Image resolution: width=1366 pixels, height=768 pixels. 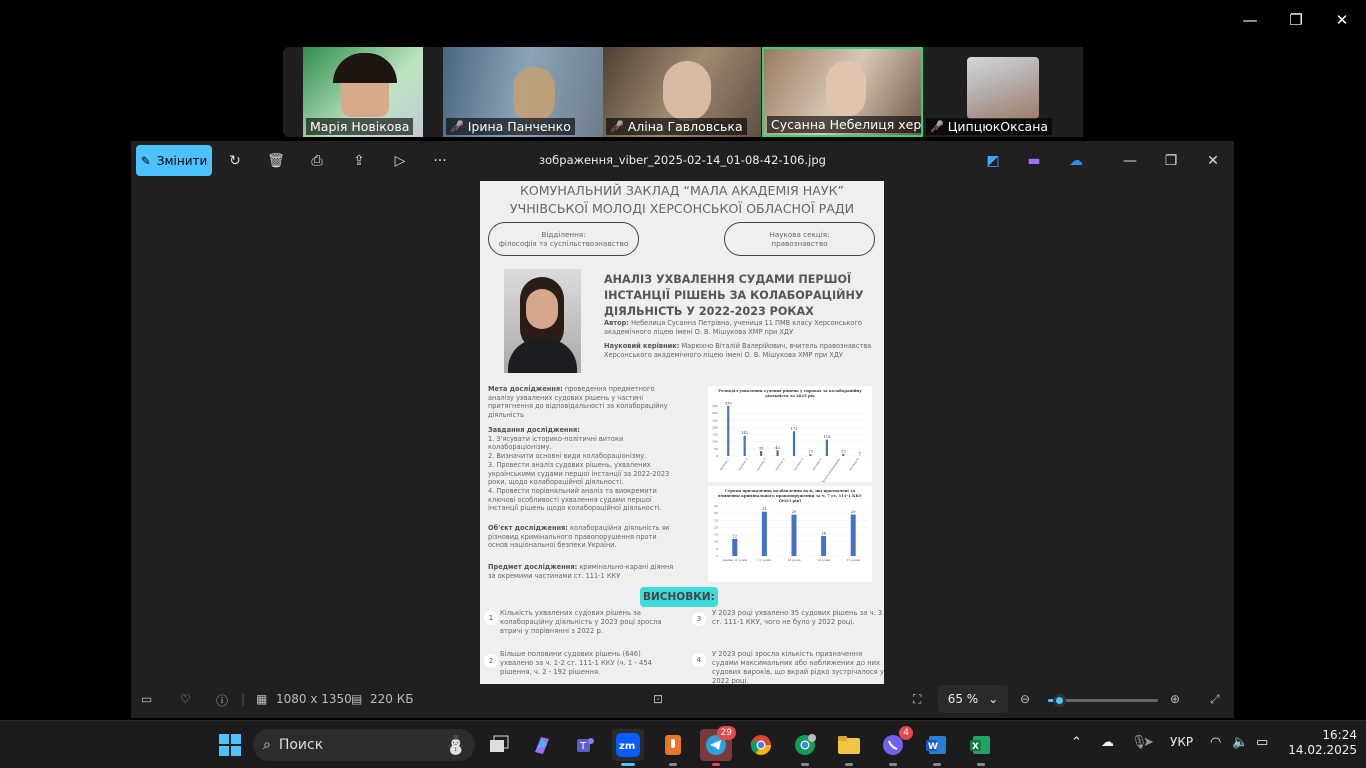 I want to click on zoom-taskbar-icon: zm, so click(x=628, y=747).